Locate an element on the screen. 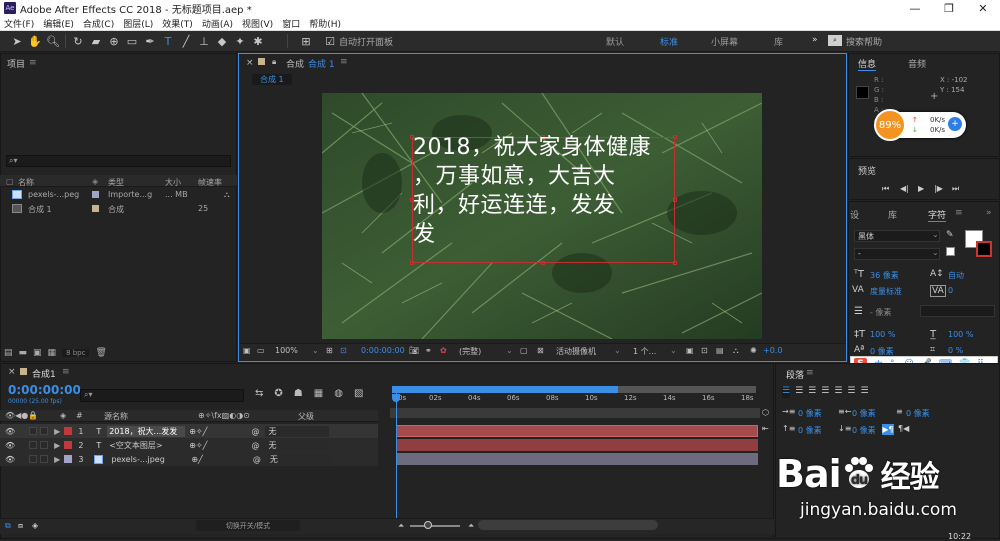 The width and height of the screenshot is (1000, 541). timeline-tab: 合成1 is located at coordinates (44, 373).